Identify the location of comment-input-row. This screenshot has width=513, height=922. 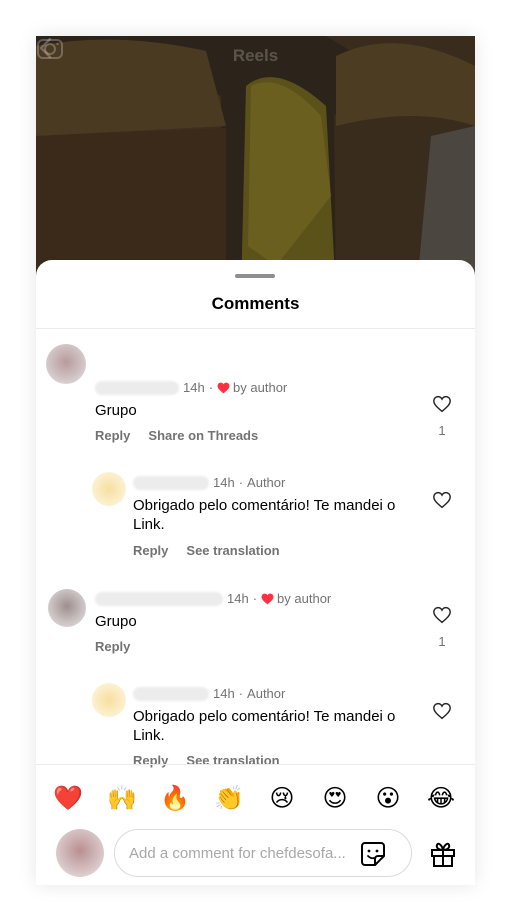
(255, 856).